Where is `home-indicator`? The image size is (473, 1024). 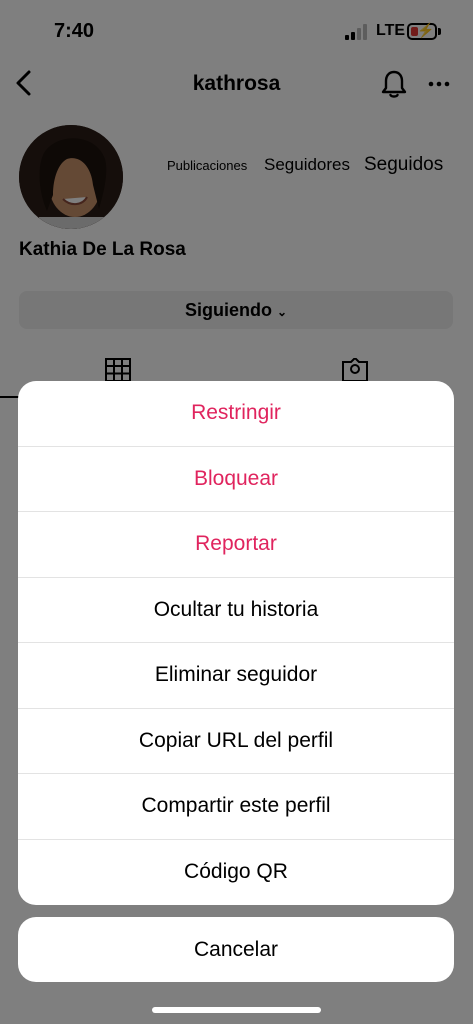
home-indicator is located at coordinates (236, 1010).